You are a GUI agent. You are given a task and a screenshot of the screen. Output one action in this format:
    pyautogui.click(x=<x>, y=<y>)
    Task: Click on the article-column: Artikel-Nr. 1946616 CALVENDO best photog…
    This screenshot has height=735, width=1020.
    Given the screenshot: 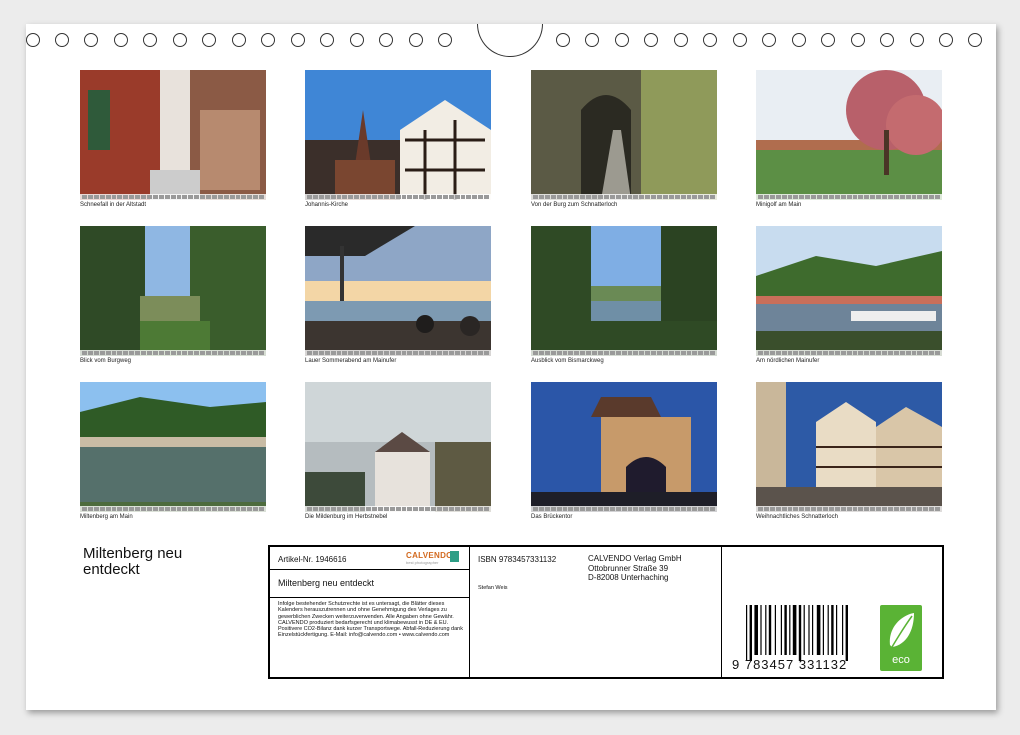 What is the action you would take?
    pyautogui.click(x=370, y=612)
    